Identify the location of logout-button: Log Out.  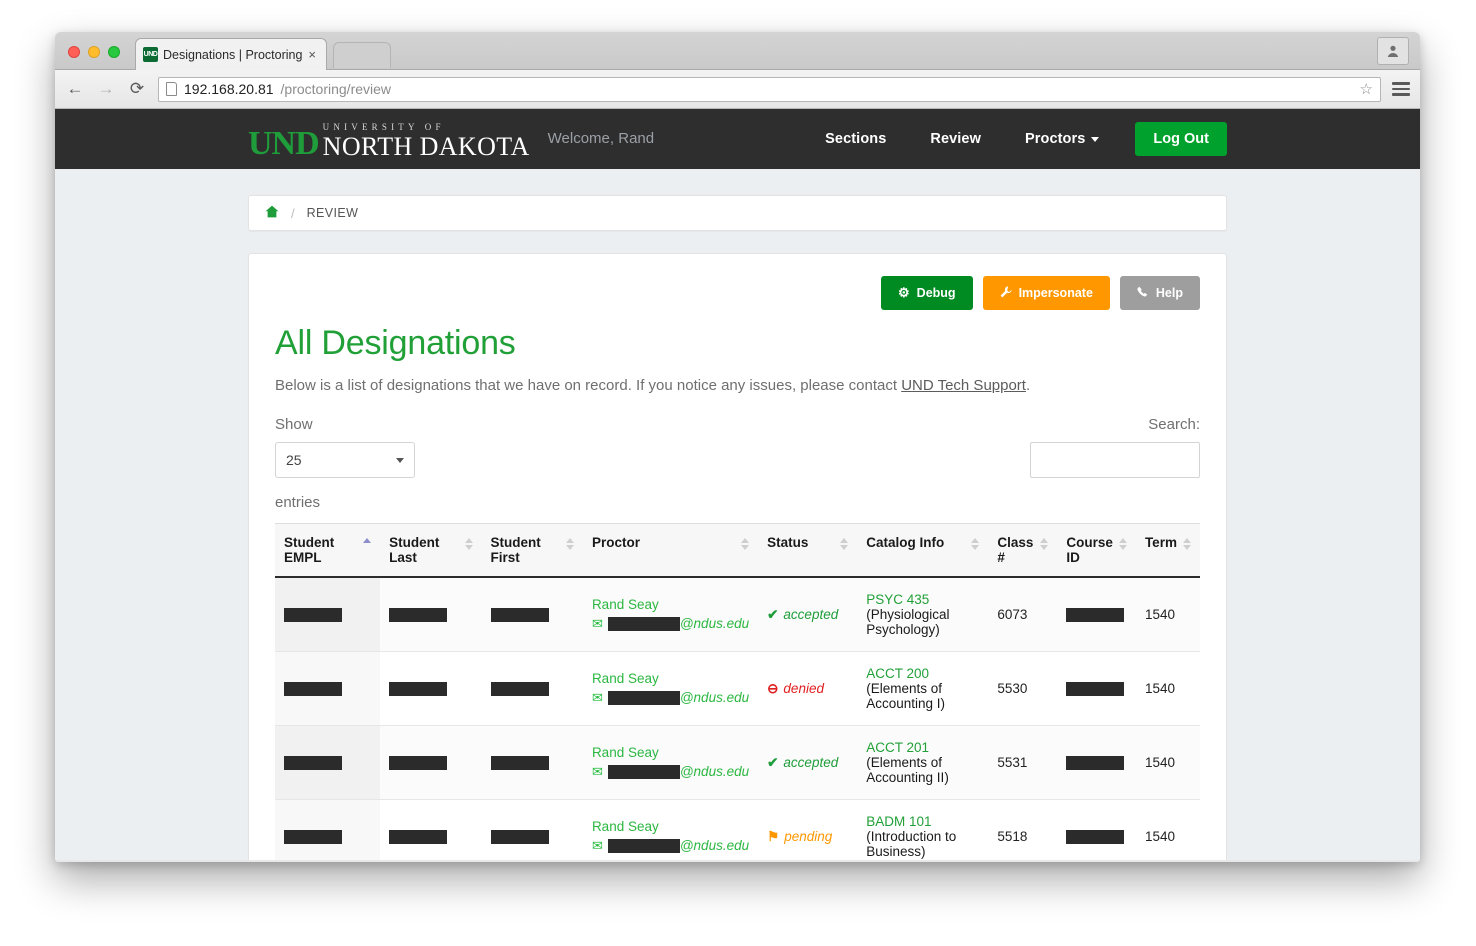
(1181, 139).